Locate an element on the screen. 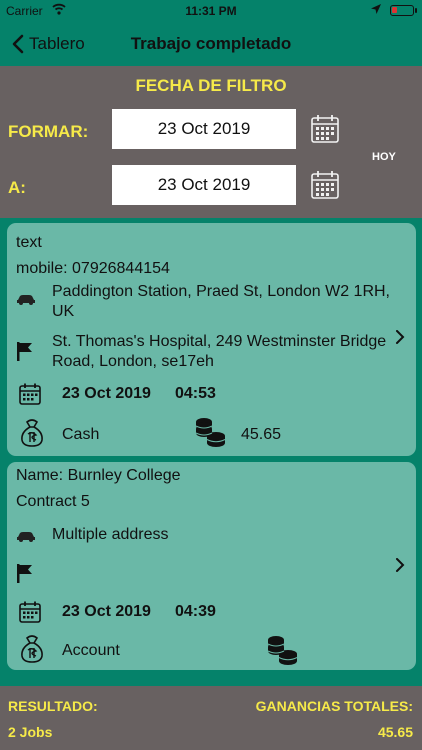 The width and height of the screenshot is (422, 750). payment-method: Account is located at coordinates (91, 650).